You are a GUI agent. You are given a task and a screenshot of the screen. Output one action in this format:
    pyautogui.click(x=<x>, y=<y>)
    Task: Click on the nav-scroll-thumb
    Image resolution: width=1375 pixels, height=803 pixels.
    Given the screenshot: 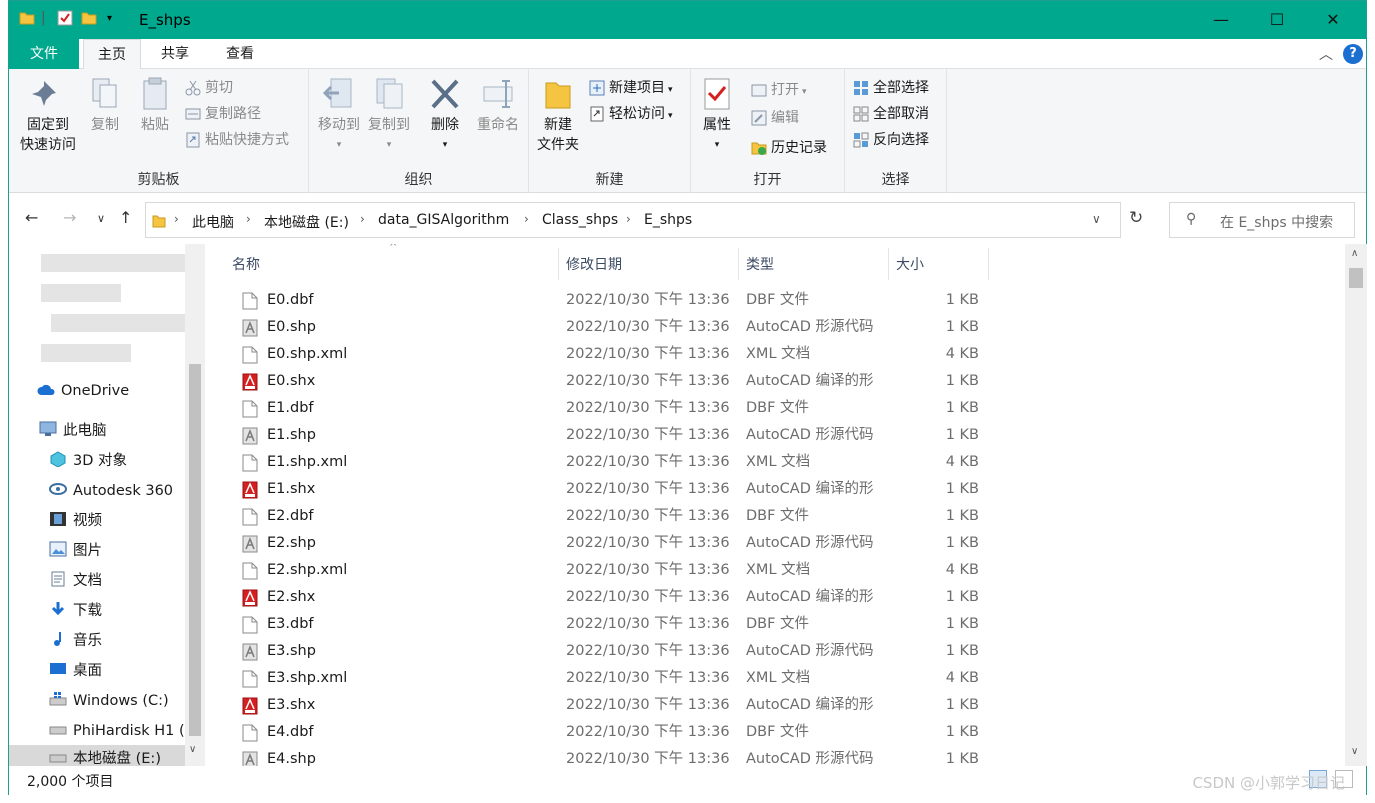 What is the action you would take?
    pyautogui.click(x=195, y=550)
    